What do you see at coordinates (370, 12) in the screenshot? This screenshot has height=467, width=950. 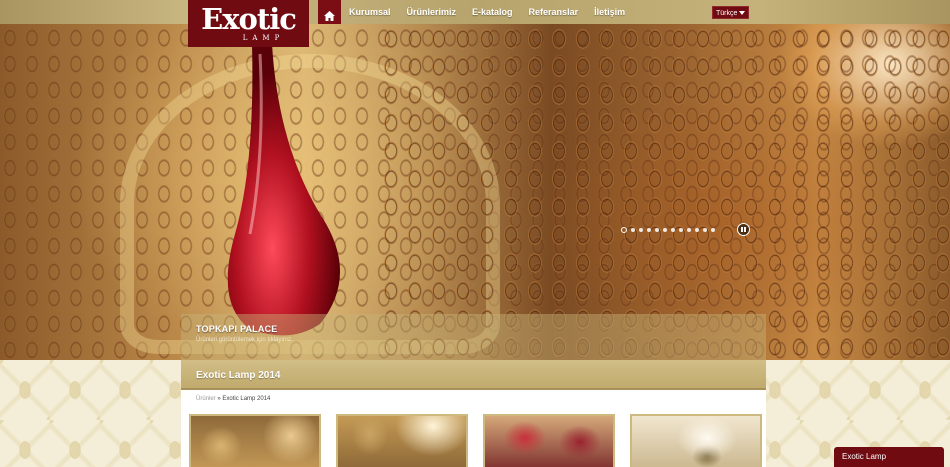 I see `nav-kurumsal: Kurumsal` at bounding box center [370, 12].